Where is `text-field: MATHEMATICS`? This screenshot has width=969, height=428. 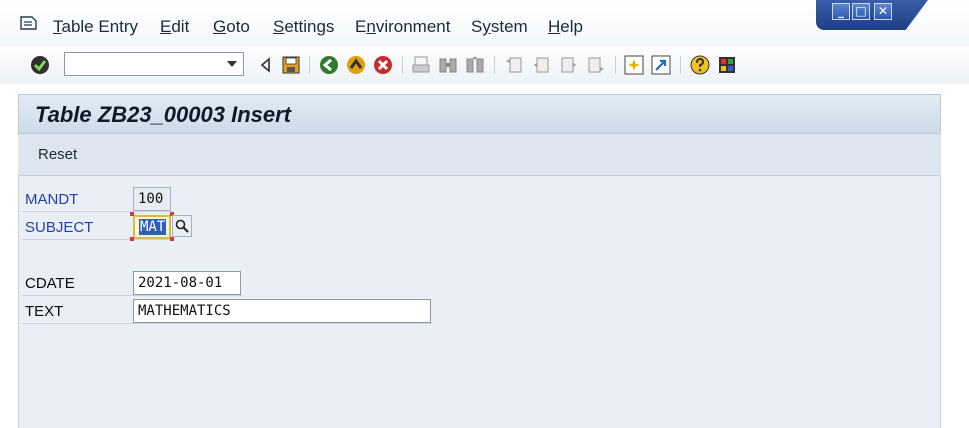 text-field: MATHEMATICS is located at coordinates (282, 311).